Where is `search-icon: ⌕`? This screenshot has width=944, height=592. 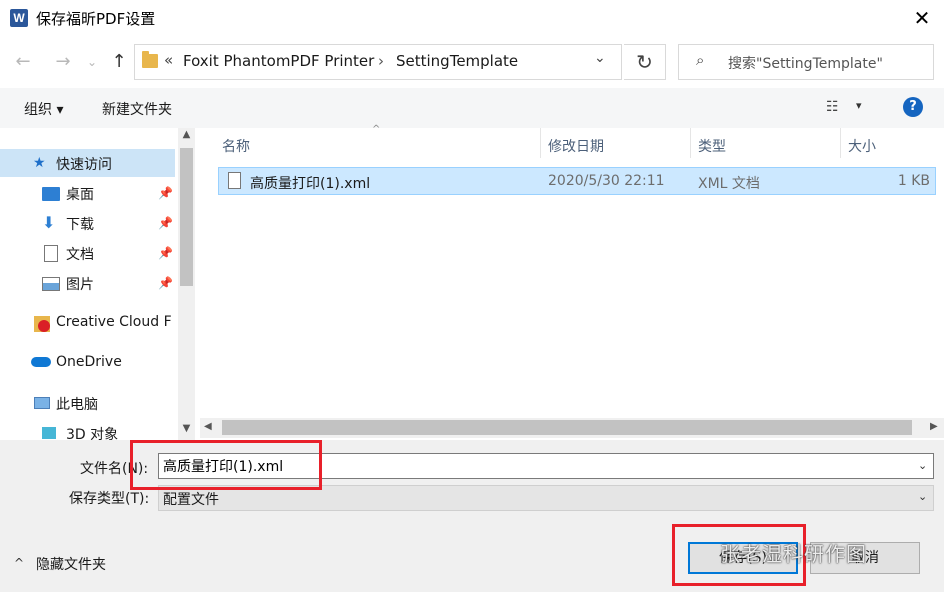
search-icon: ⌕ is located at coordinates (700, 60).